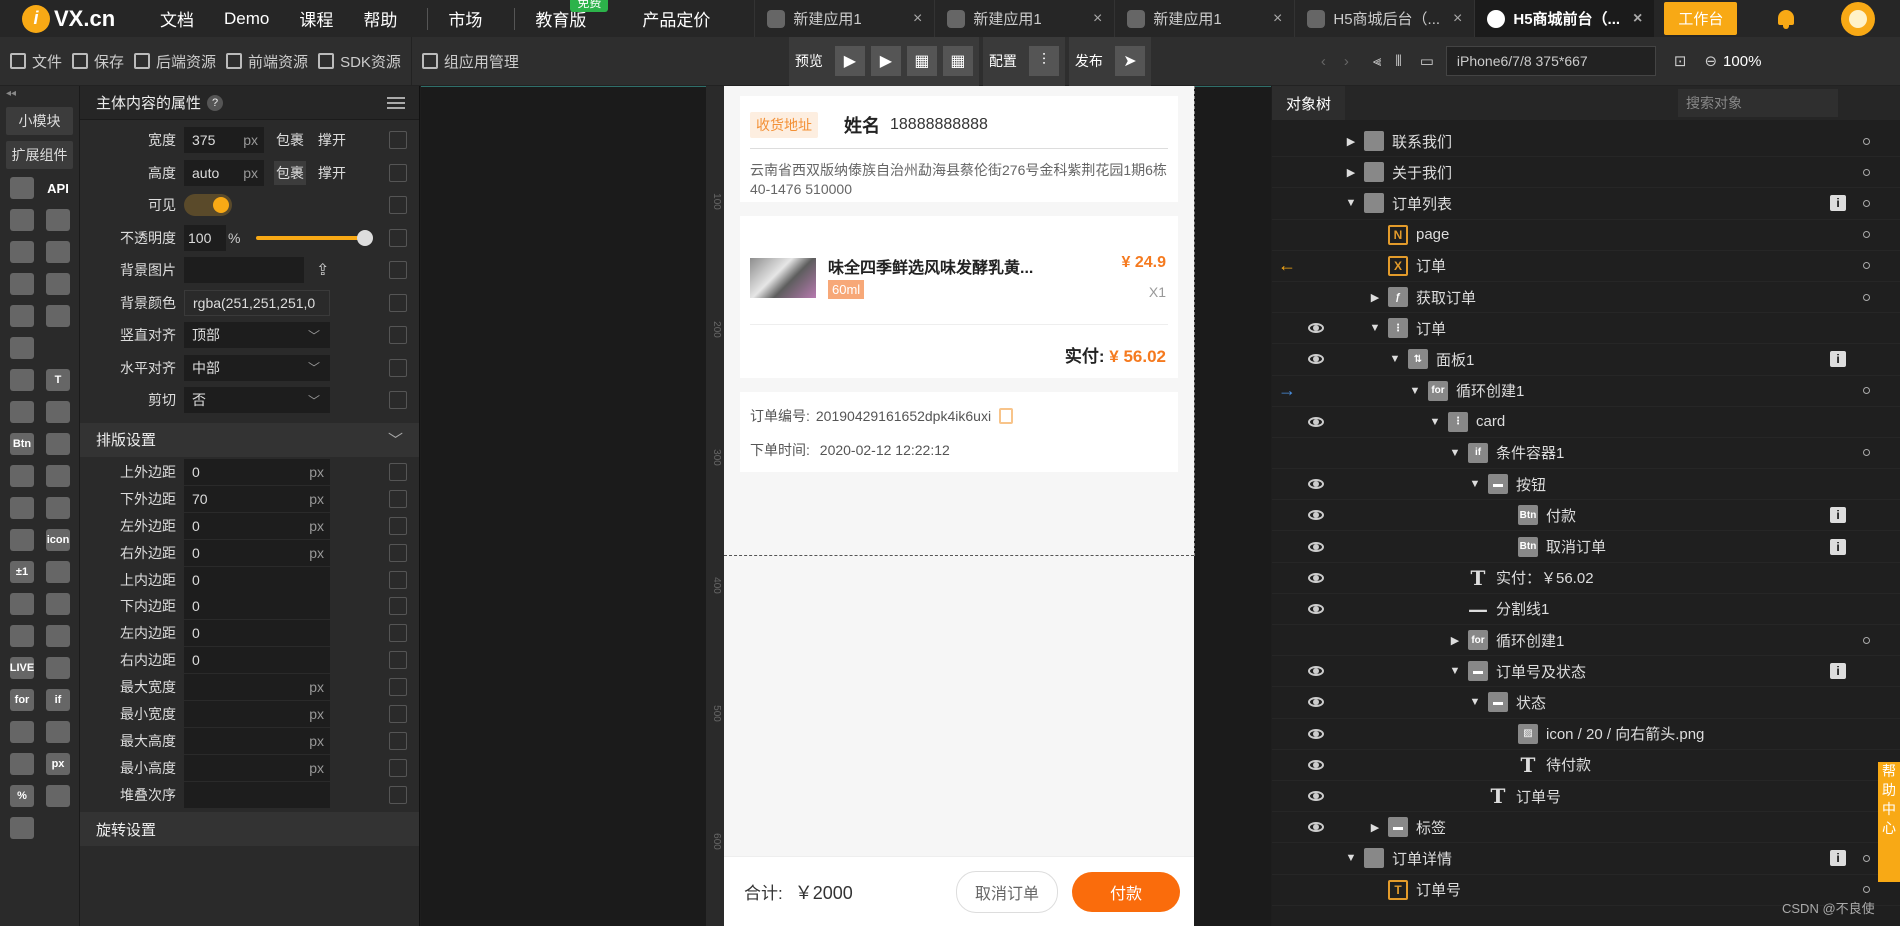 Image resolution: width=1900 pixels, height=926 pixels. What do you see at coordinates (257, 400) in the screenshot?
I see `clip-select: 否 ﹀` at bounding box center [257, 400].